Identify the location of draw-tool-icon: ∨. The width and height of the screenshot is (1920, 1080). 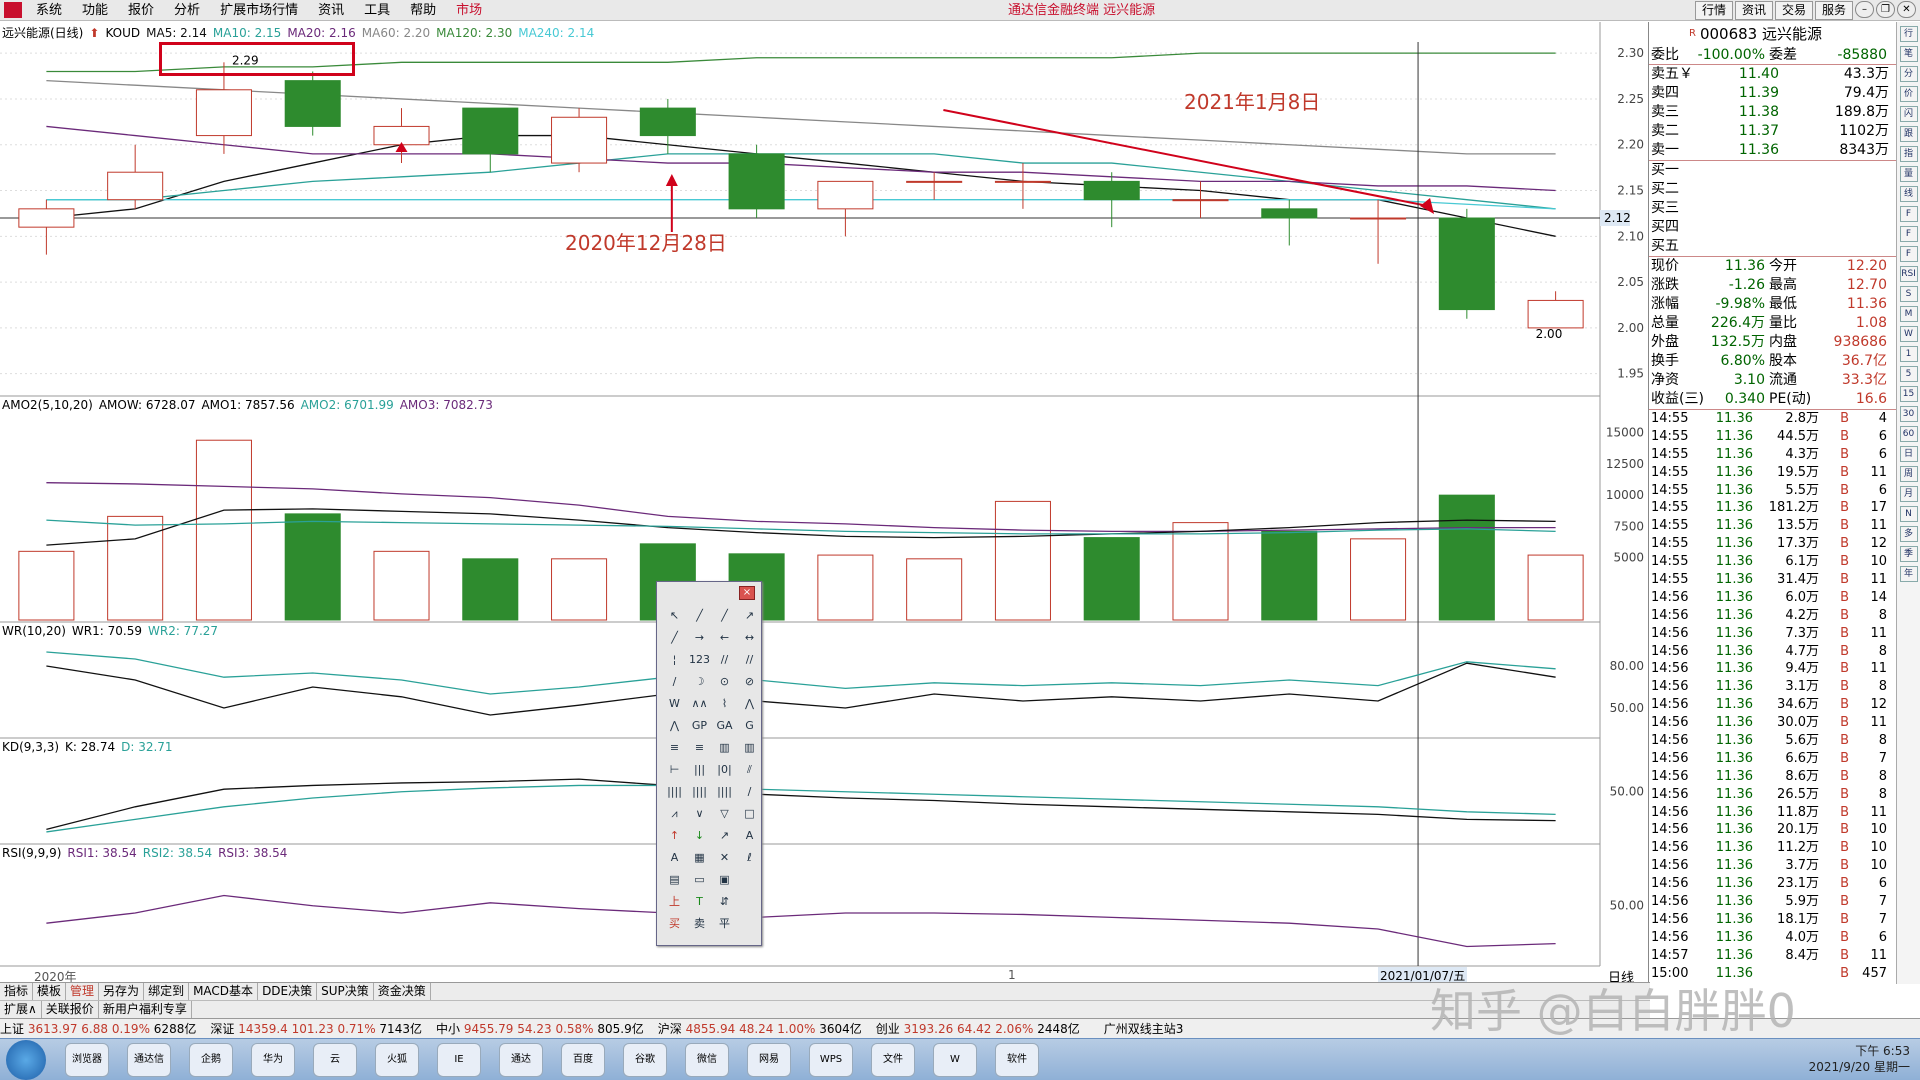
(699, 814).